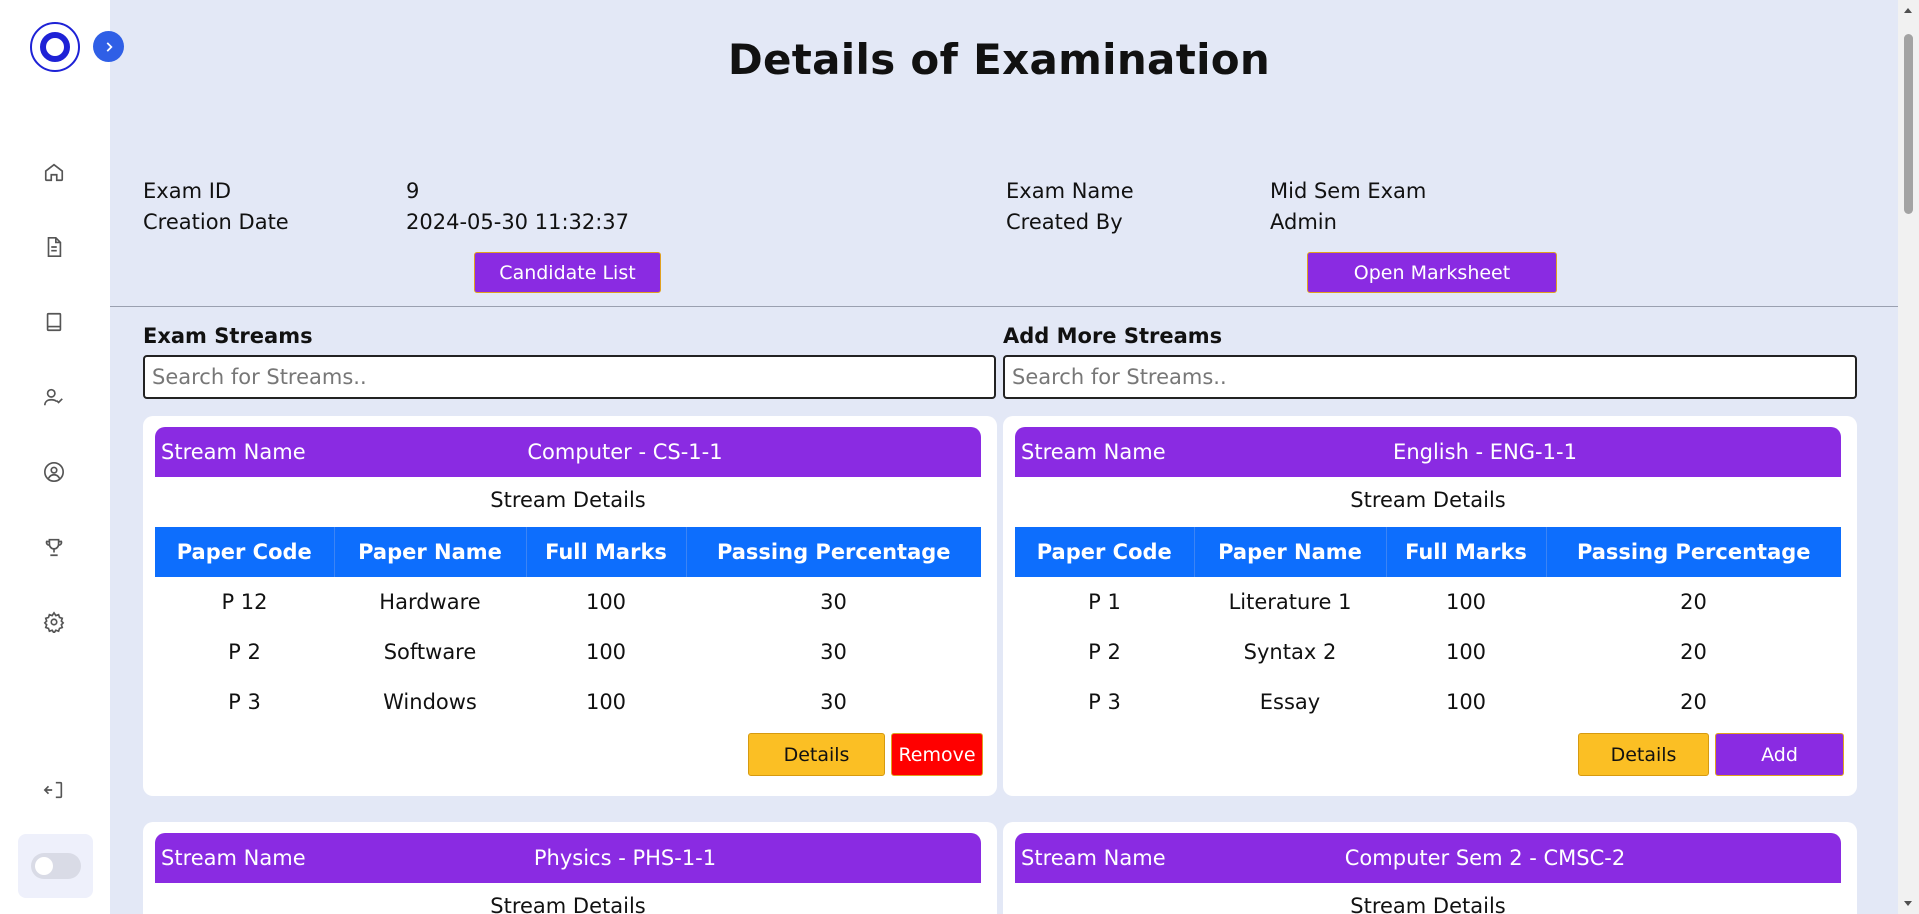 Image resolution: width=1919 pixels, height=914 pixels. What do you see at coordinates (430, 702) in the screenshot?
I see `cell: Windows` at bounding box center [430, 702].